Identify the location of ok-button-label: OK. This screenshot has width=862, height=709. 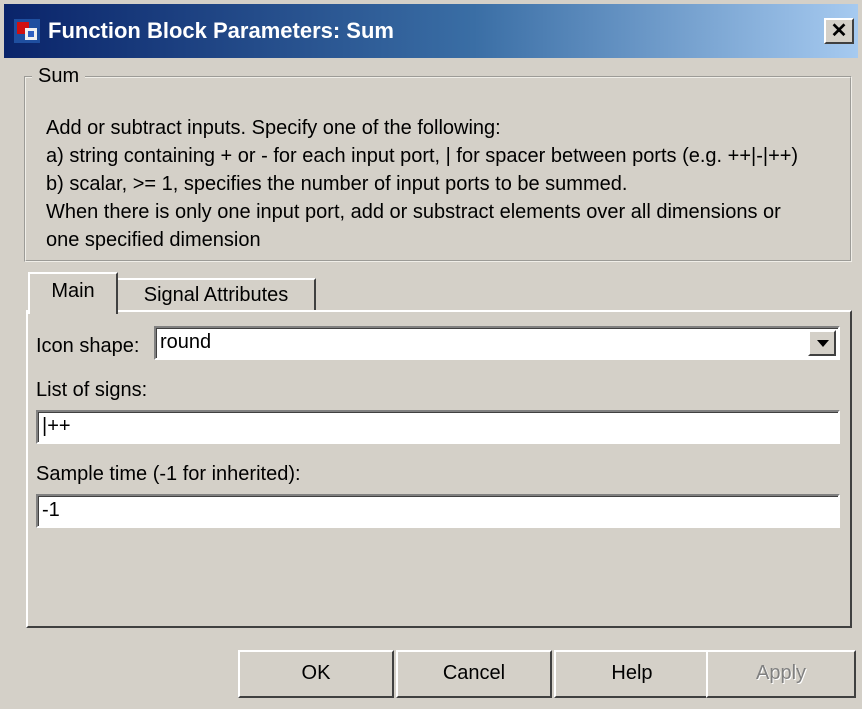
(316, 673).